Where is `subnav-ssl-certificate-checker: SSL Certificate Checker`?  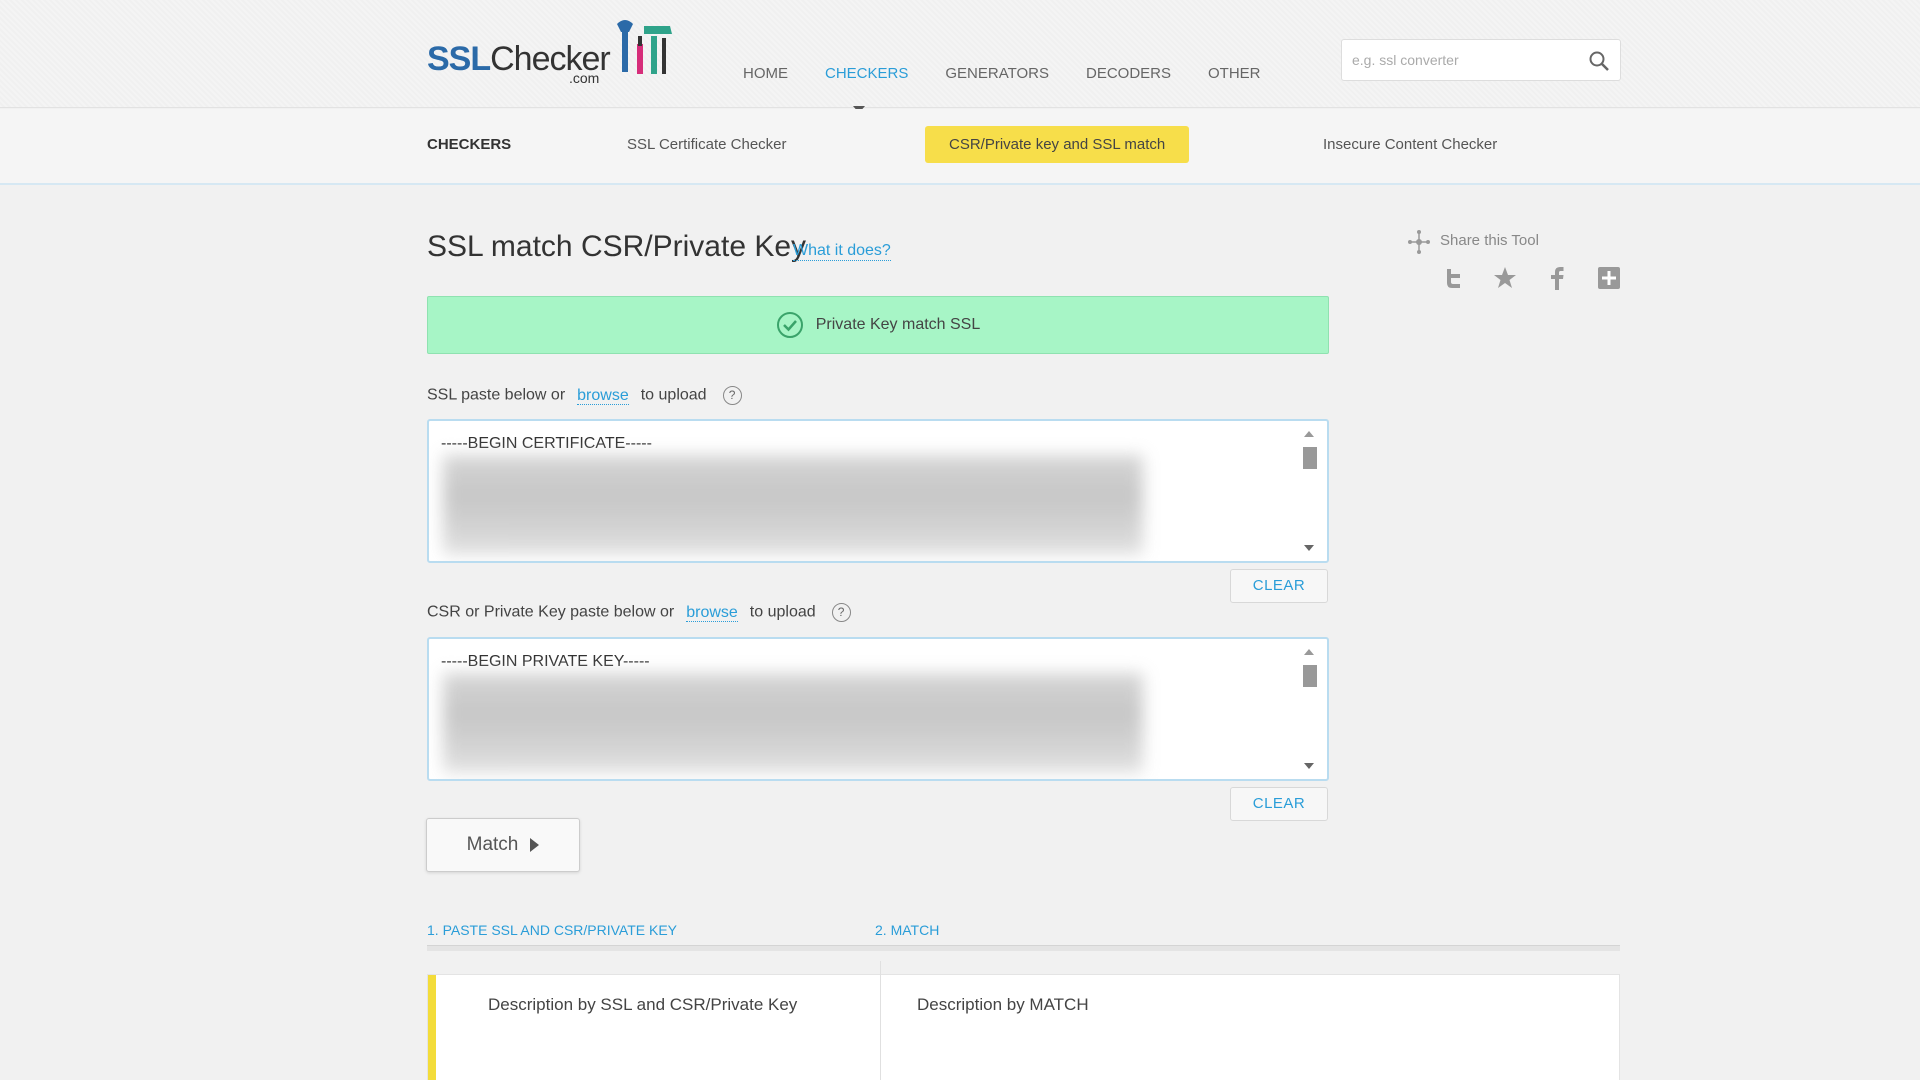
subnav-ssl-certificate-checker: SSL Certificate Checker is located at coordinates (707, 144).